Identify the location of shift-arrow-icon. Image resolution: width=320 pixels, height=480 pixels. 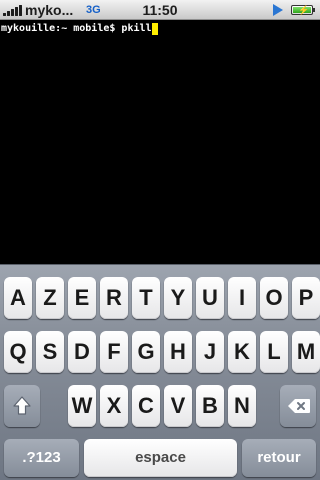
(22, 405).